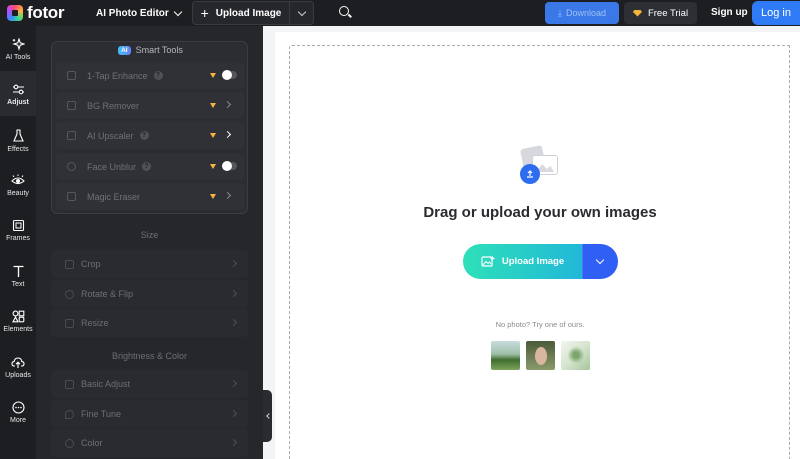 The width and height of the screenshot is (800, 459). I want to click on ai-badge: AI, so click(124, 50).